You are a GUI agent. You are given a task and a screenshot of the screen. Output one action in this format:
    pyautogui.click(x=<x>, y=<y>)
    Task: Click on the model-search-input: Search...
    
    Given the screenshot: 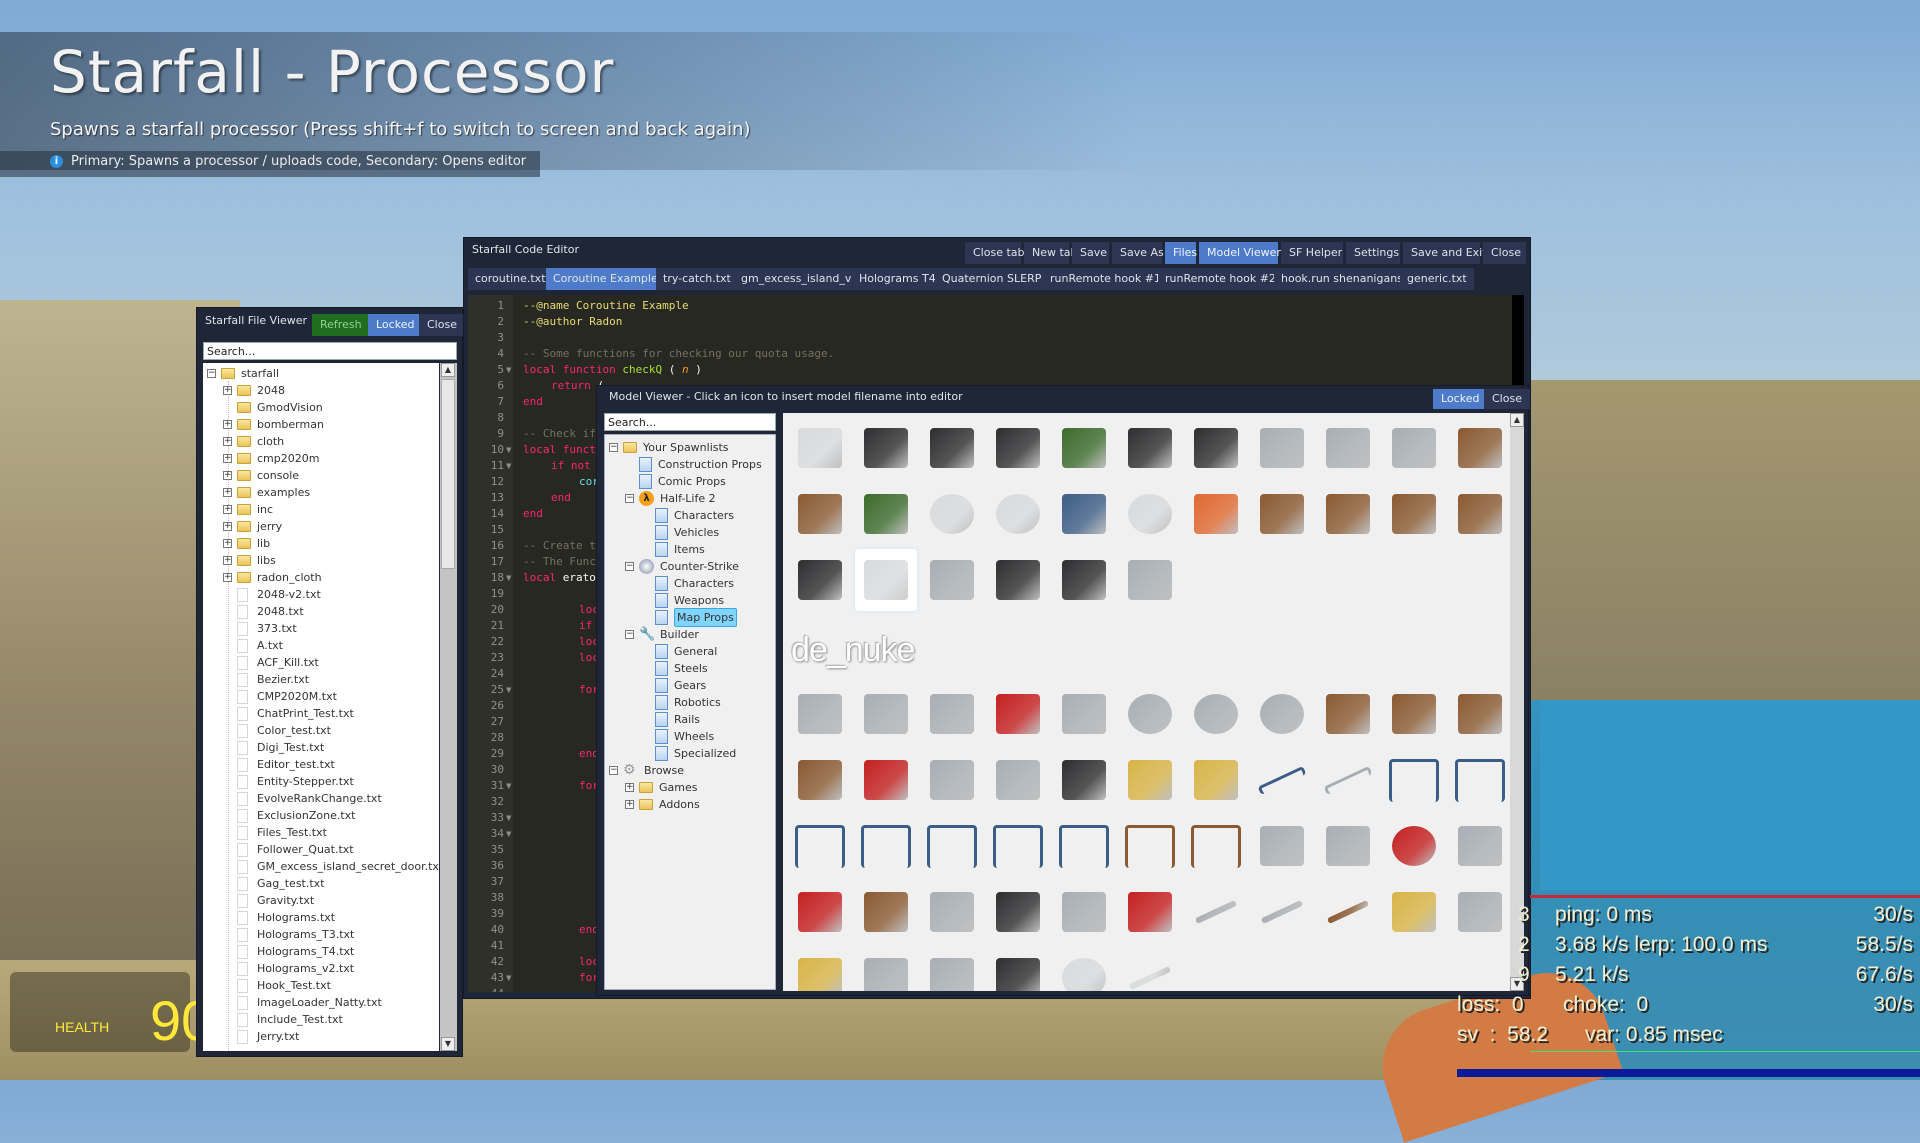 What is the action you would take?
    pyautogui.click(x=690, y=422)
    